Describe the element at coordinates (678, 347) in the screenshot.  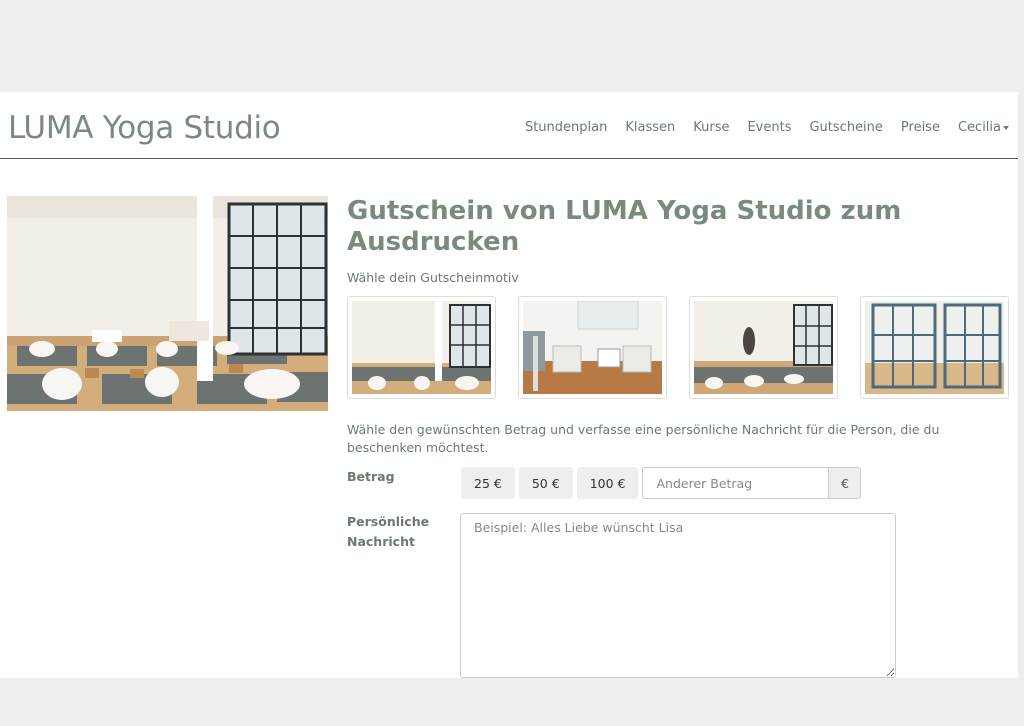
I see `motif-thumbnails` at that location.